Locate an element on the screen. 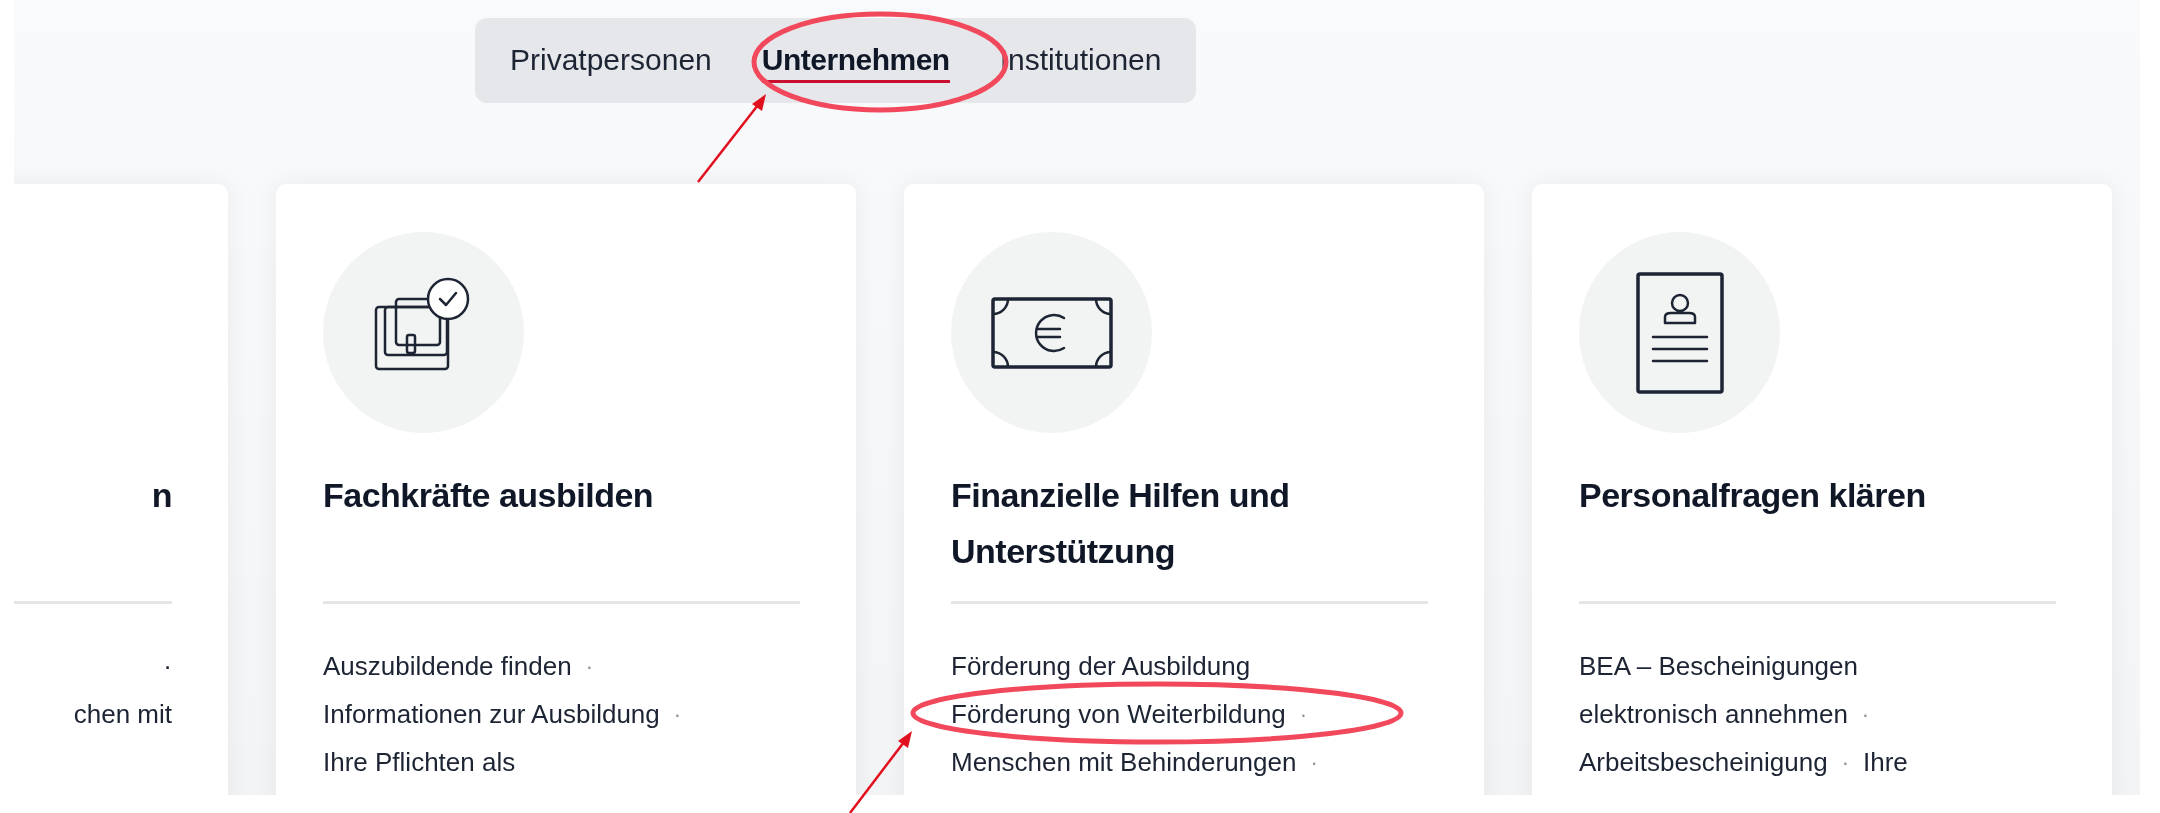 Image resolution: width=2160 pixels, height=813 pixels. tab: Unternehmen is located at coordinates (855, 60).